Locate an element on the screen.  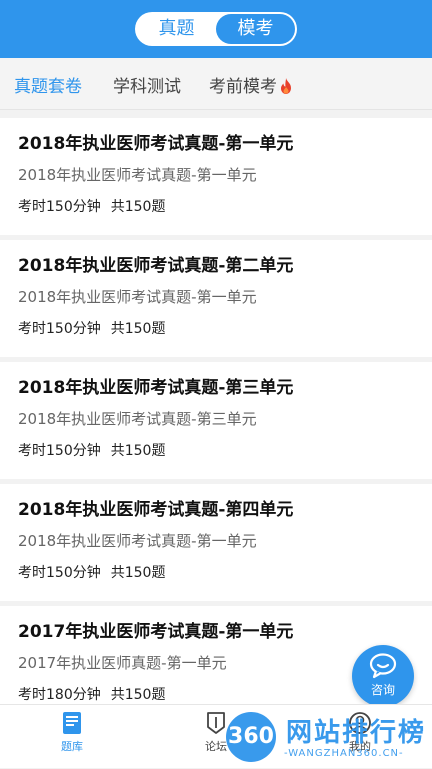
tab-subject-tests: 学科测试 is located at coordinates (147, 84).